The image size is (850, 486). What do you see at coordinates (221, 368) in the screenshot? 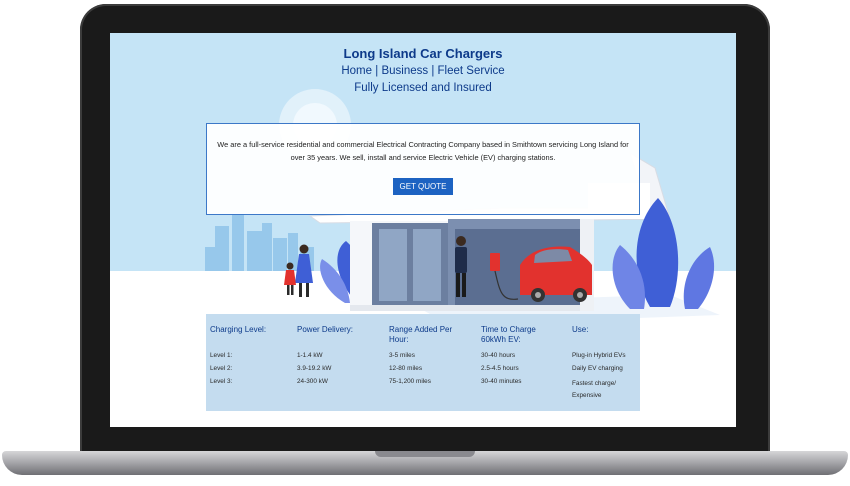
I see `table-cell: Level 2:` at bounding box center [221, 368].